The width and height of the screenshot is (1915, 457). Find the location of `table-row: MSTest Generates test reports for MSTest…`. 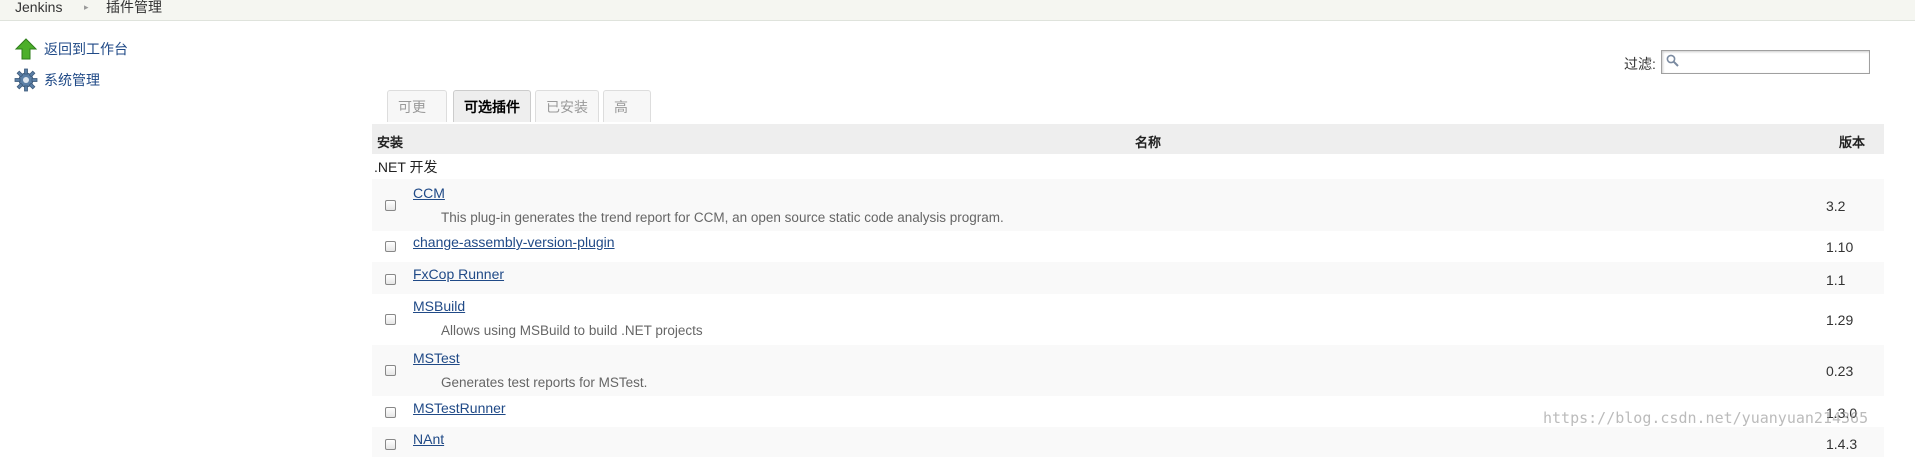

table-row: MSTest Generates test reports for MSTest… is located at coordinates (1128, 370).